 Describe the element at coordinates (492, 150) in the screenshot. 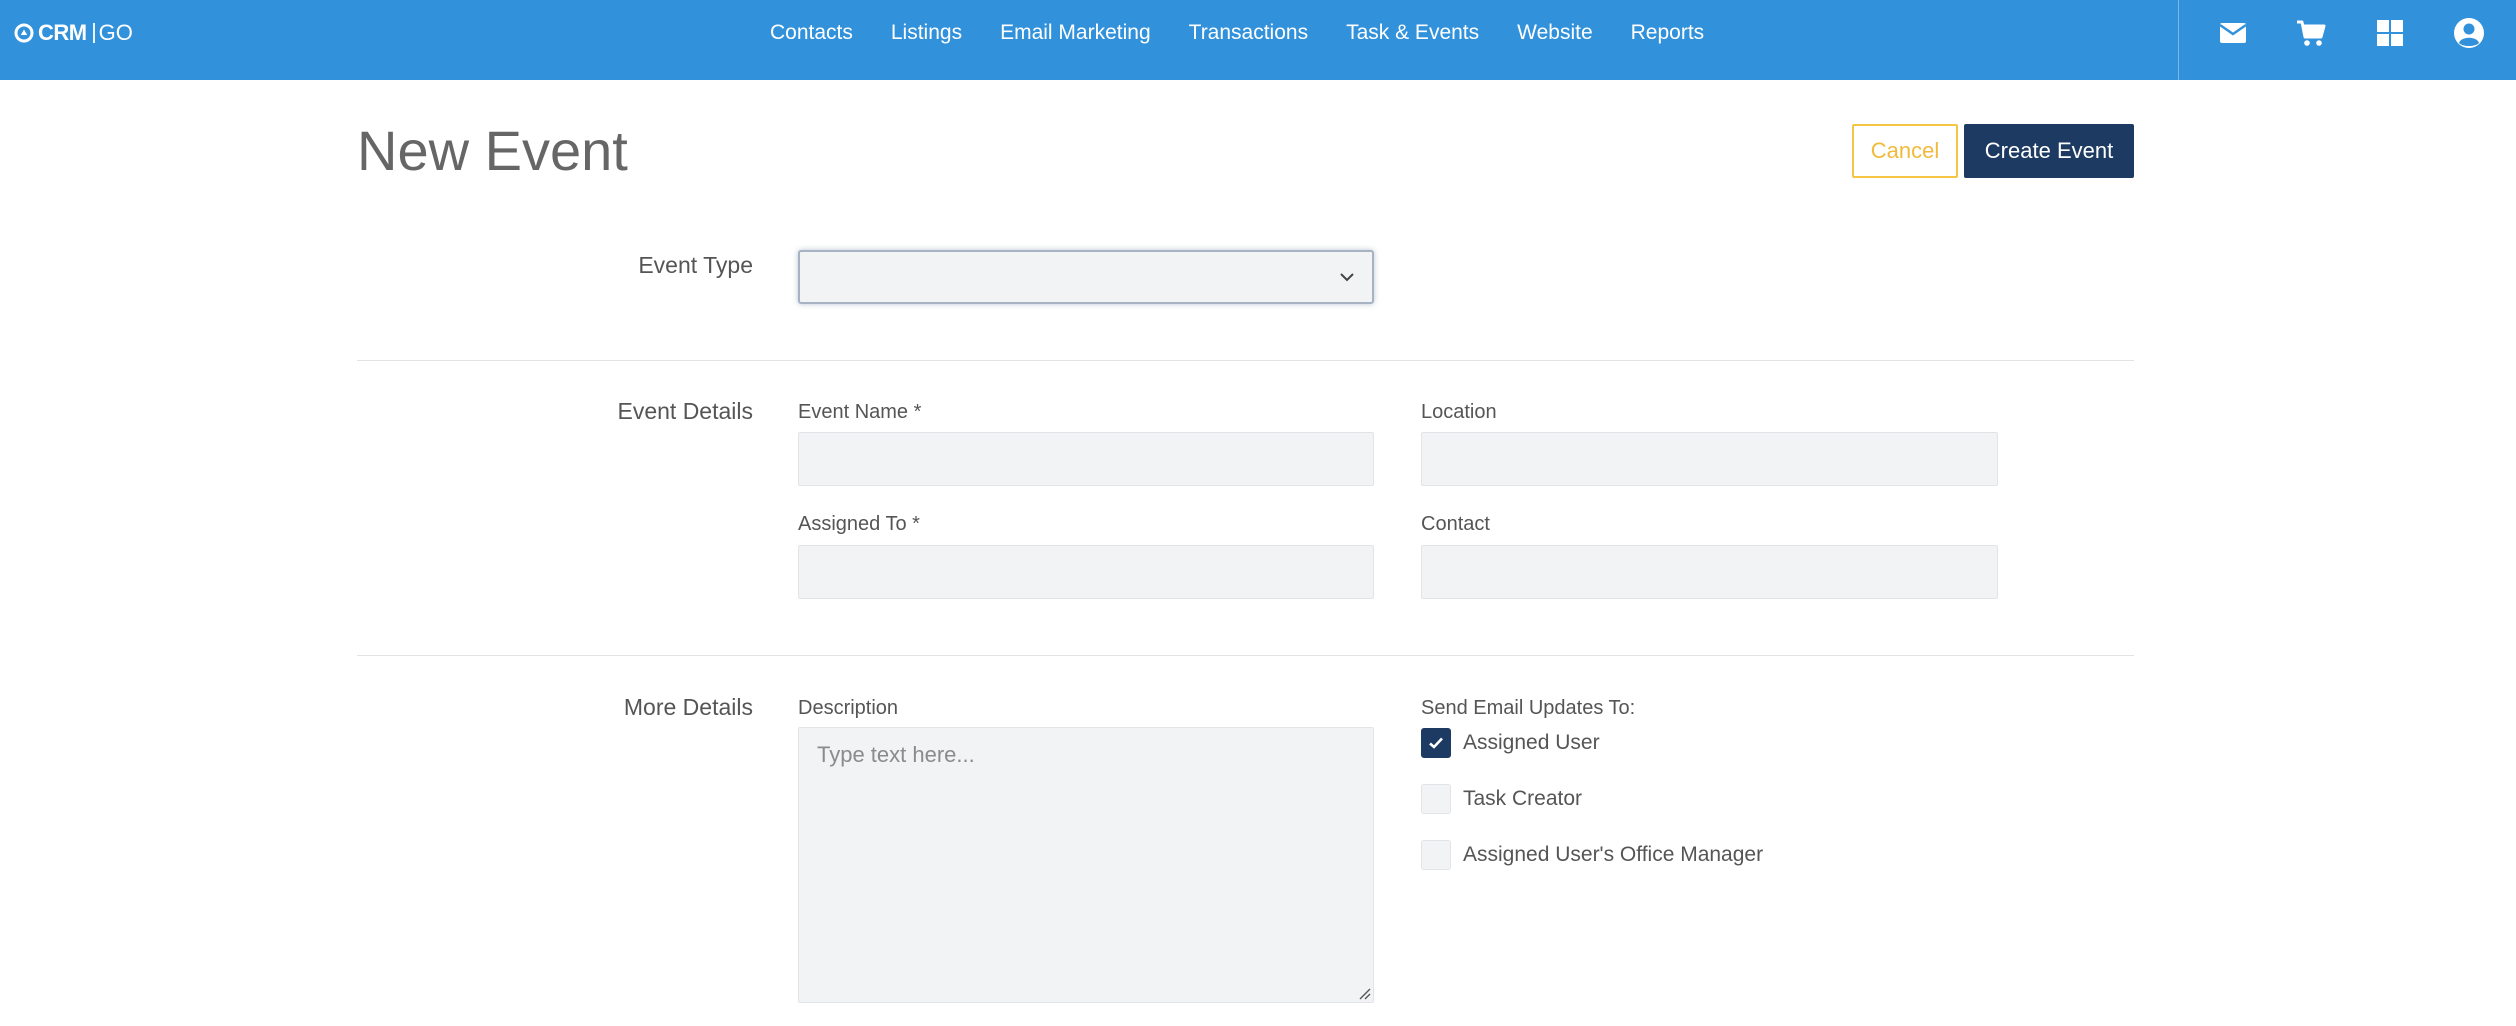

I see `page-title: New Event` at that location.